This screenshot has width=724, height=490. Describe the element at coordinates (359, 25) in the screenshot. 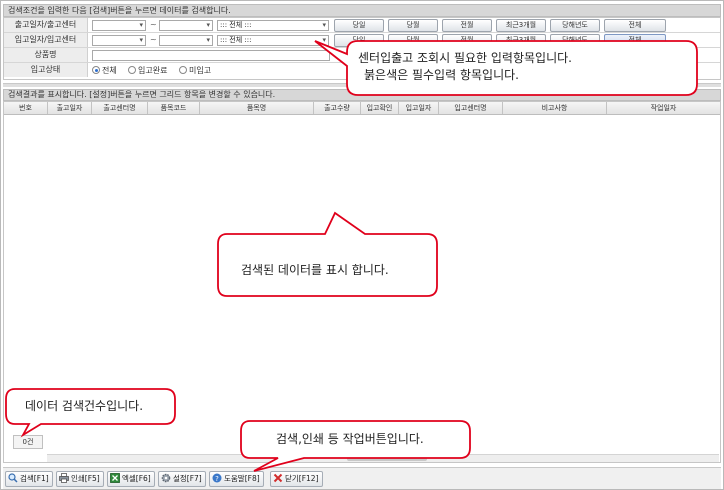

I see `outbound-today-button: 당일` at that location.